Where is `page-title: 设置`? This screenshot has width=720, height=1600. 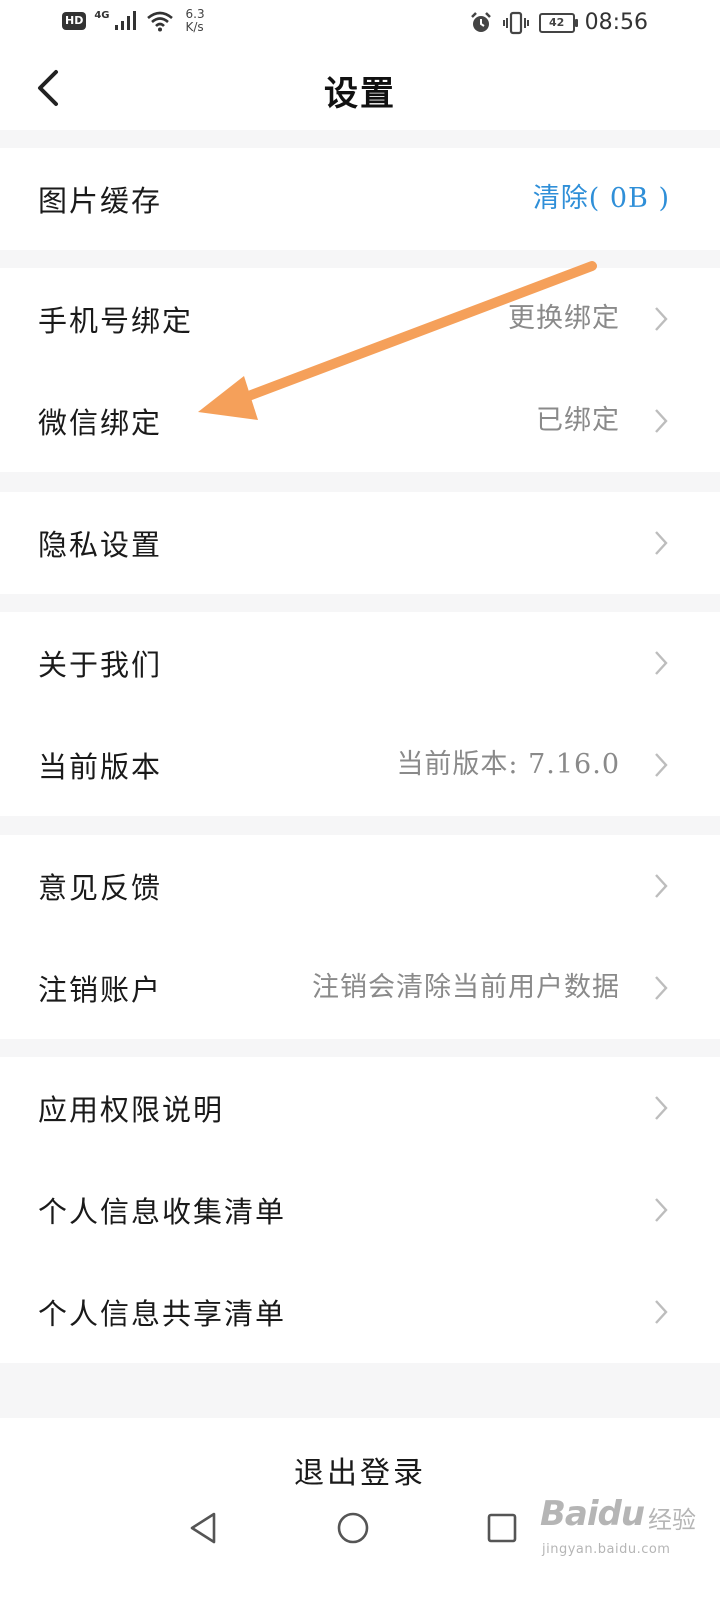 page-title: 设置 is located at coordinates (360, 94).